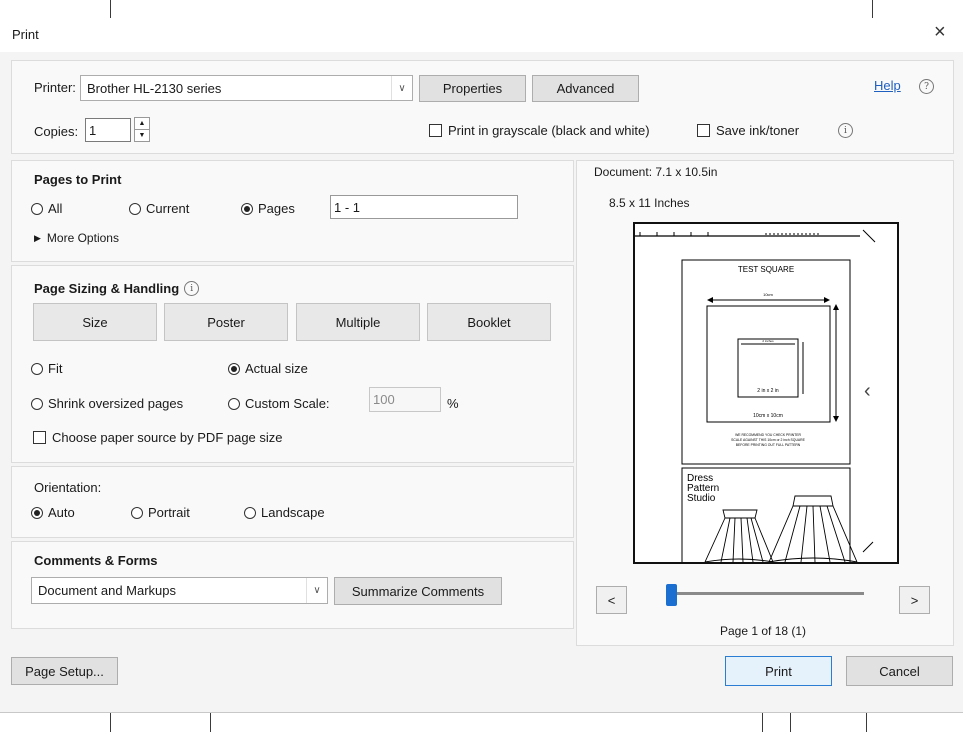 The image size is (963, 732). What do you see at coordinates (61, 512) in the screenshot?
I see `radio-auto-label: Auto` at bounding box center [61, 512].